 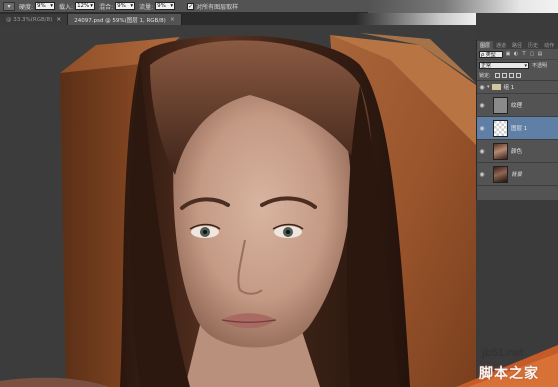 I want to click on watermark-site: jb51.net, so click(x=503, y=353).